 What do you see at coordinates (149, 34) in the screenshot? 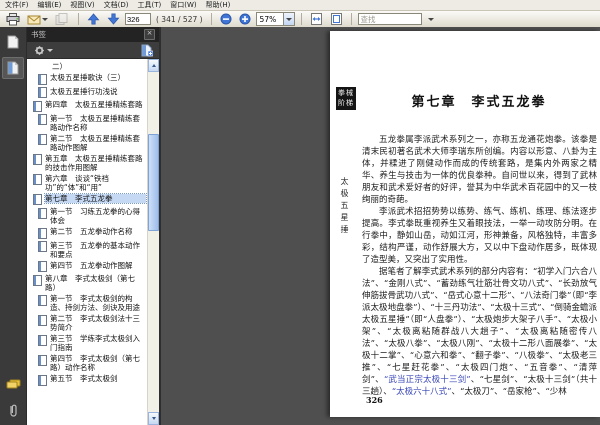
I see `close-panel-button: ×` at bounding box center [149, 34].